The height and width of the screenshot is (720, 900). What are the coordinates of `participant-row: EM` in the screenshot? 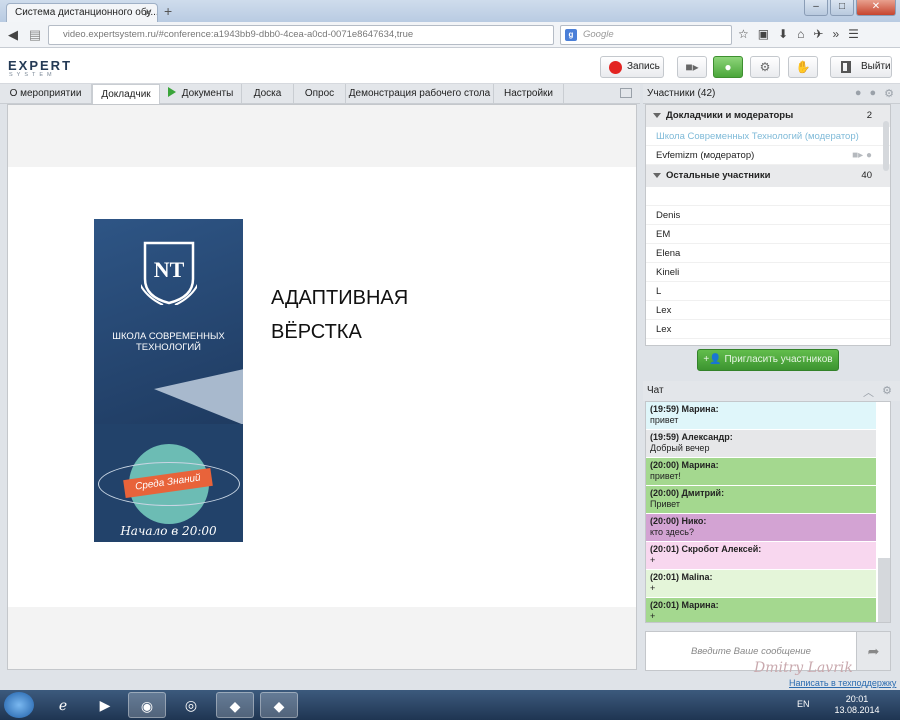 It's located at (768, 234).